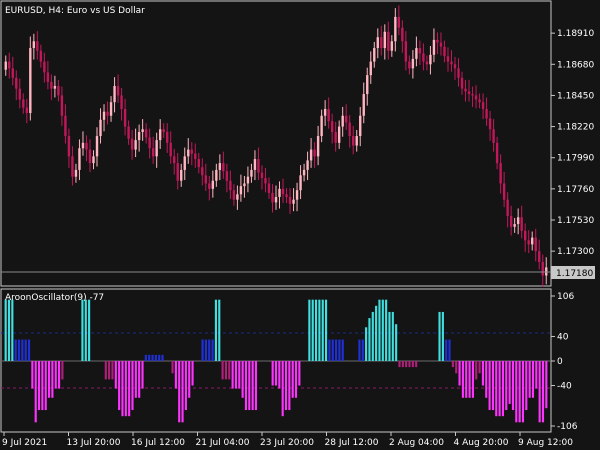 This screenshot has width=600, height=450. I want to click on indicator-tick-label: -106, so click(567, 427).